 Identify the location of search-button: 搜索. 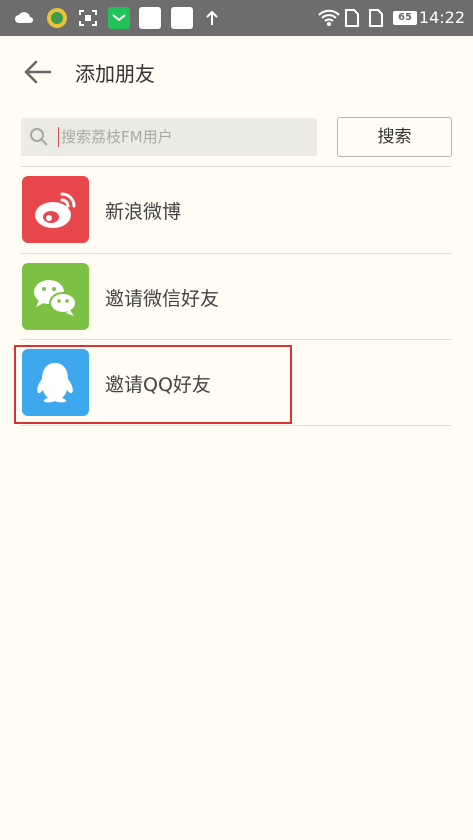
(394, 137).